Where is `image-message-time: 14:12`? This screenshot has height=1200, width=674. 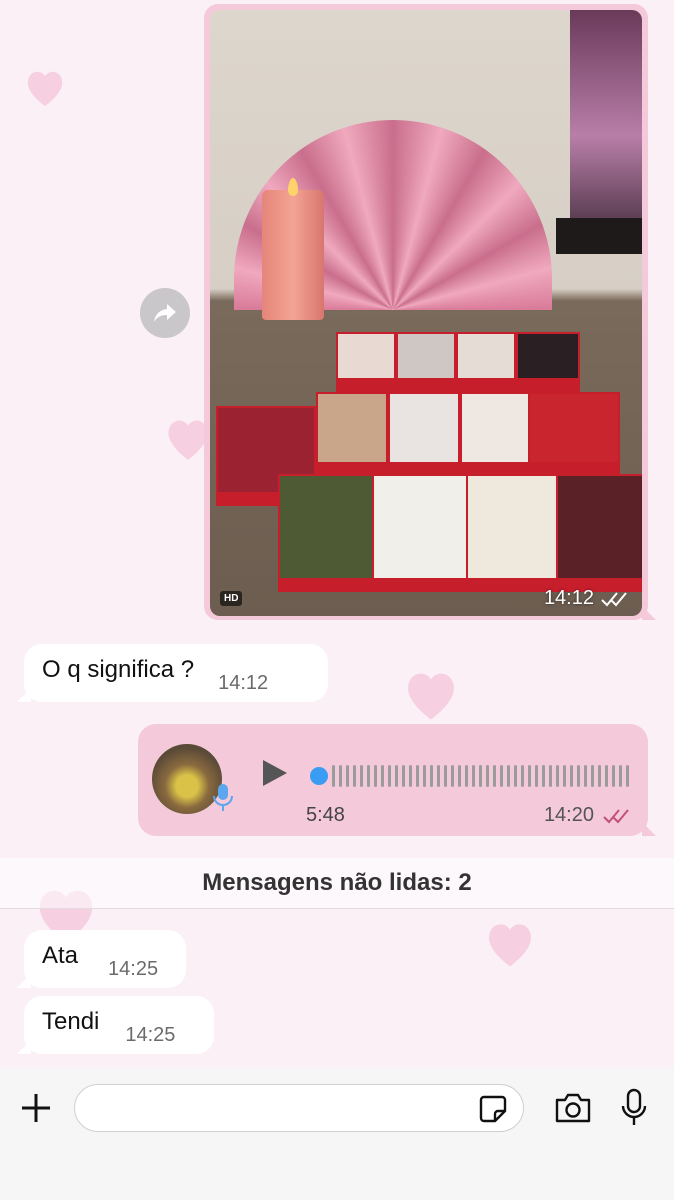
image-message-time: 14:12 is located at coordinates (586, 598).